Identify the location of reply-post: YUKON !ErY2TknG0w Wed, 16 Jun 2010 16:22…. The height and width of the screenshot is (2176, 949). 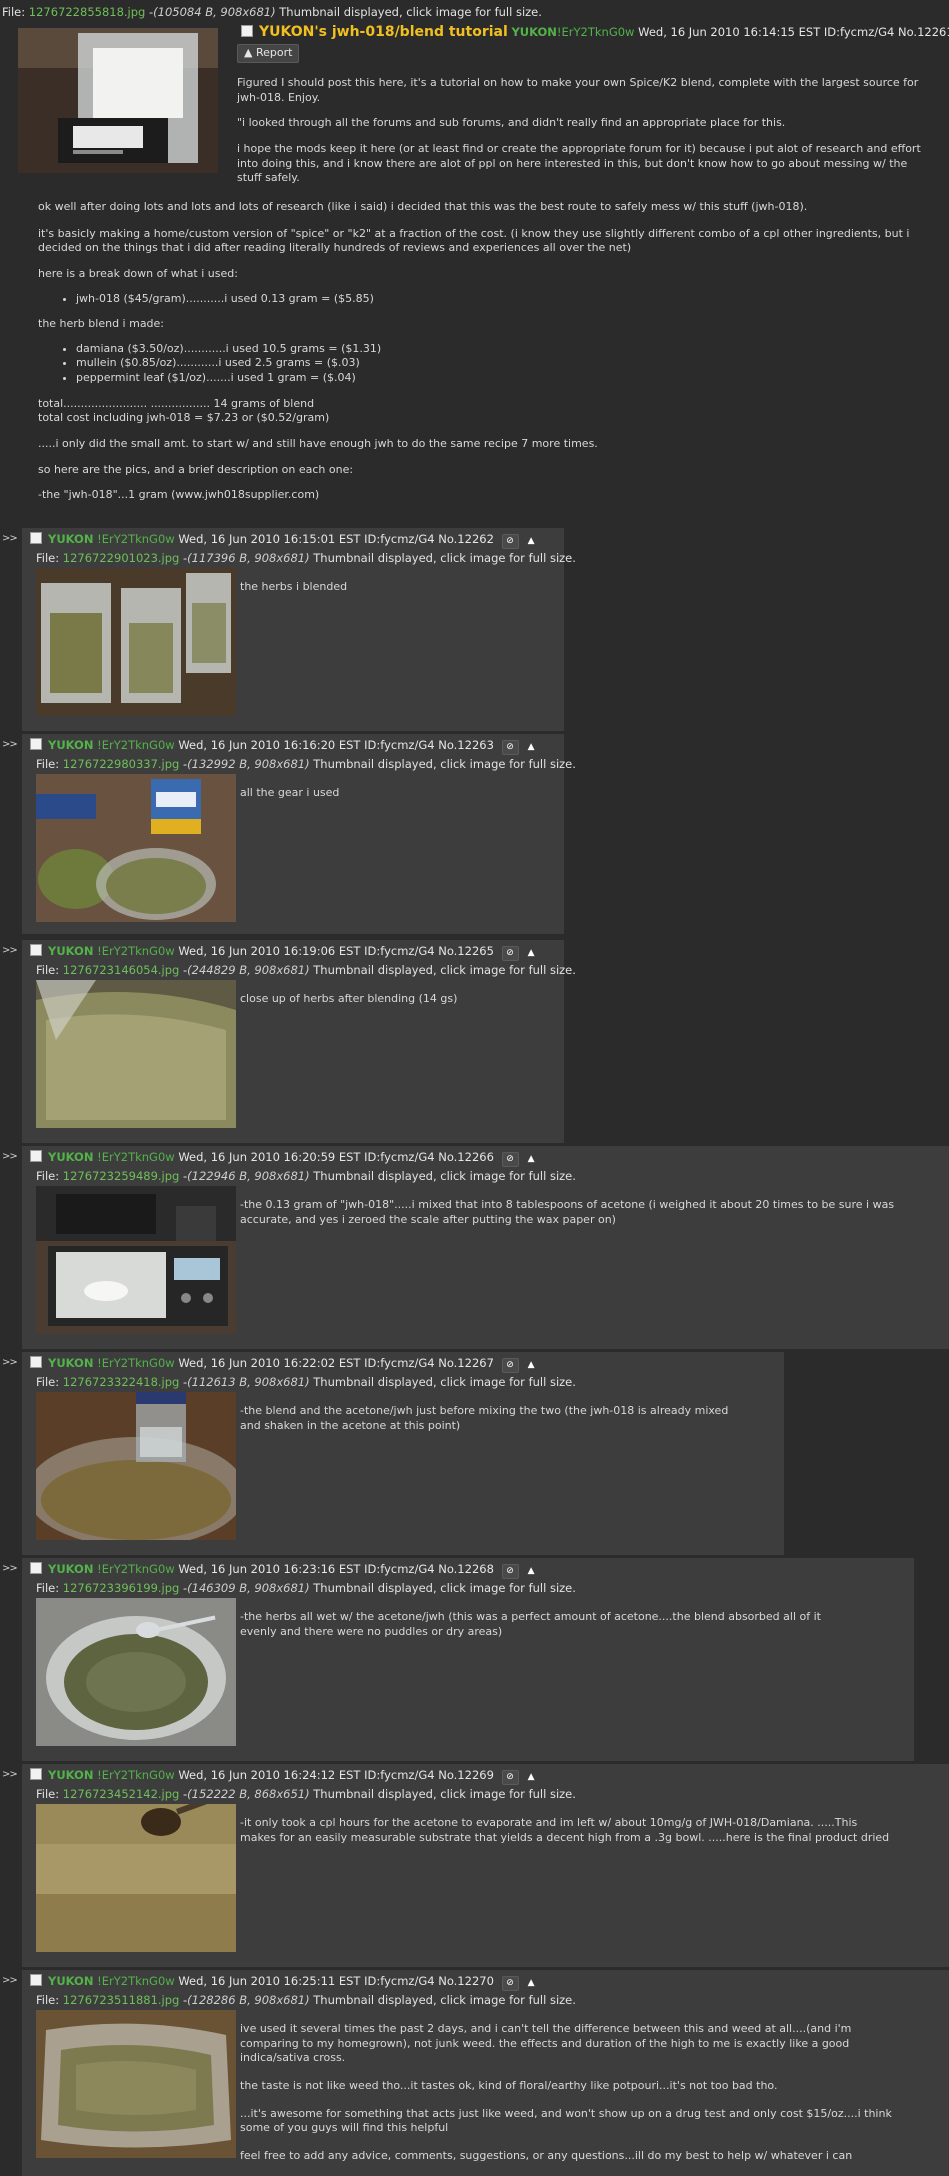
(403, 1453).